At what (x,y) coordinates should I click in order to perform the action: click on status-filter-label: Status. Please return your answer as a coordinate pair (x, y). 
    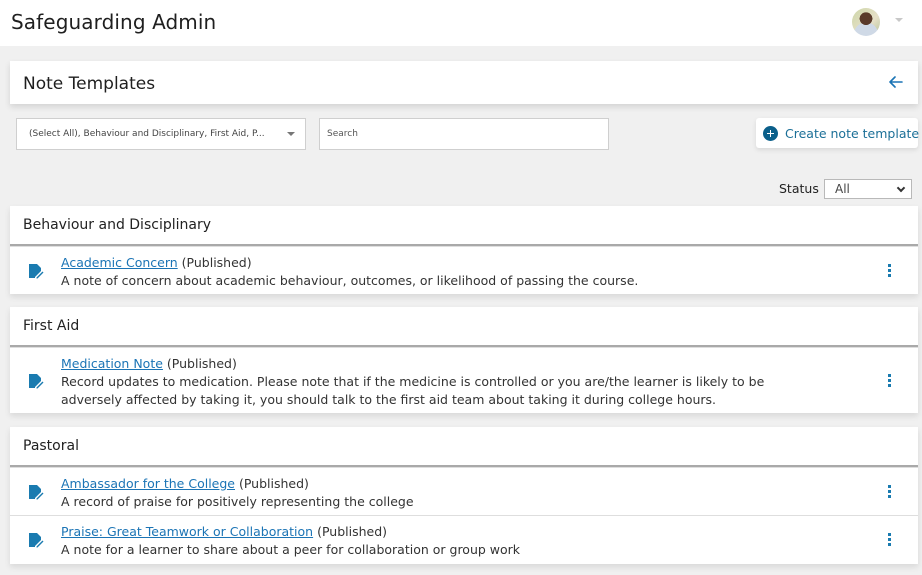
    Looking at the image, I should click on (799, 188).